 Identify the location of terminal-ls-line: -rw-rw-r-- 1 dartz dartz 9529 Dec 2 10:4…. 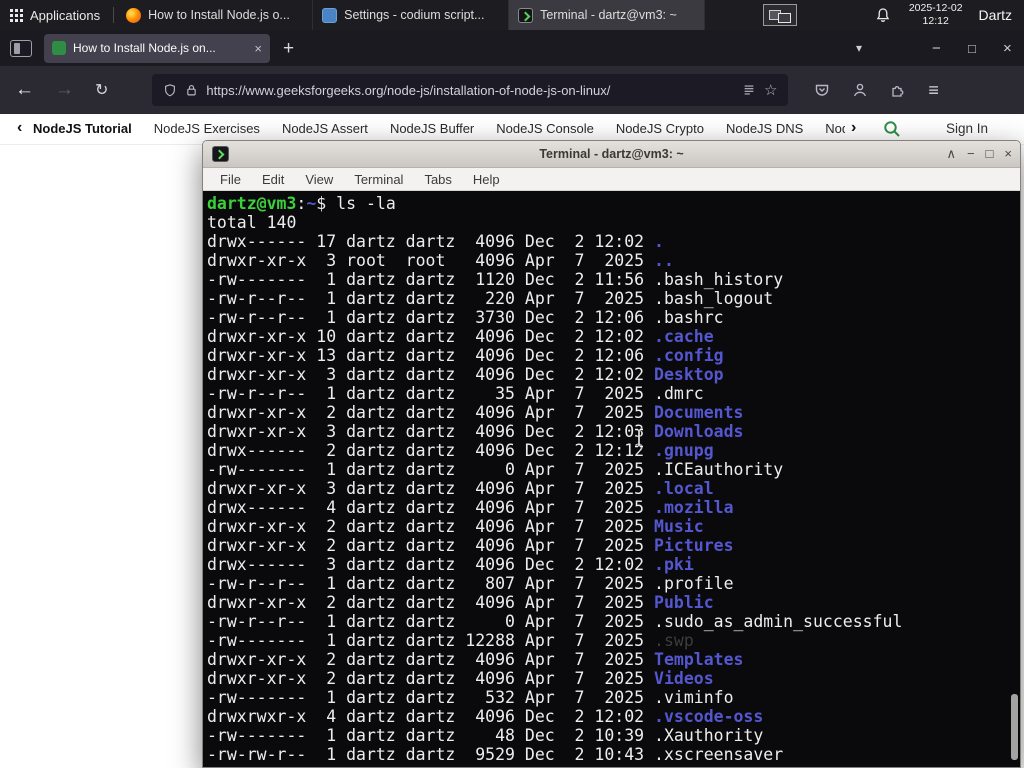
(495, 754).